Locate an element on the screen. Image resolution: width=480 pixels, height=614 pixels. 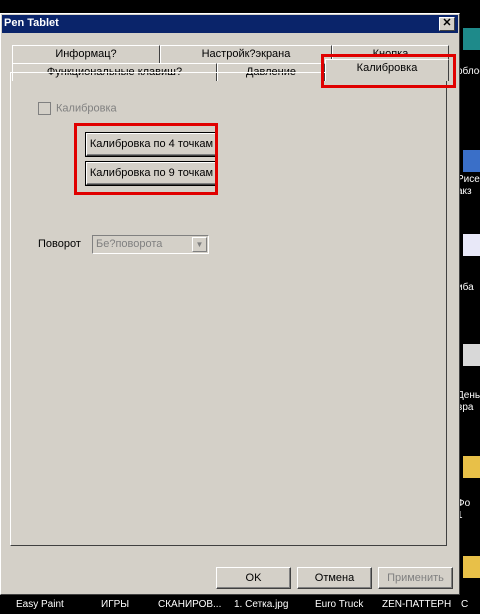
title-bar: Pen Tablet ✕ is located at coordinates (230, 24).